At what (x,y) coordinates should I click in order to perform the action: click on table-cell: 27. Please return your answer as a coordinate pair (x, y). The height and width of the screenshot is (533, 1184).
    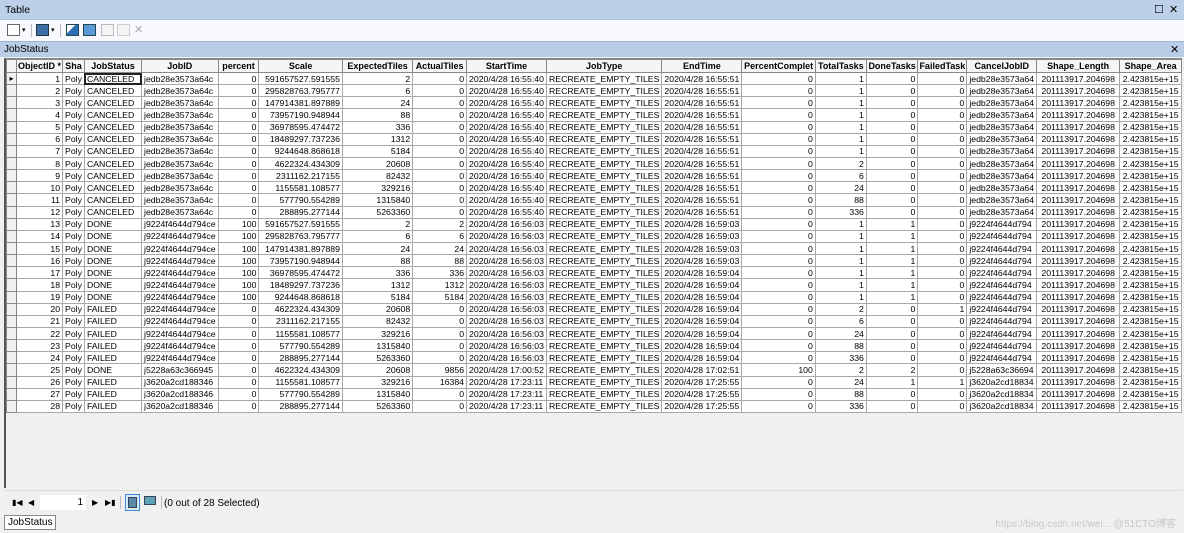
    Looking at the image, I should click on (40, 394).